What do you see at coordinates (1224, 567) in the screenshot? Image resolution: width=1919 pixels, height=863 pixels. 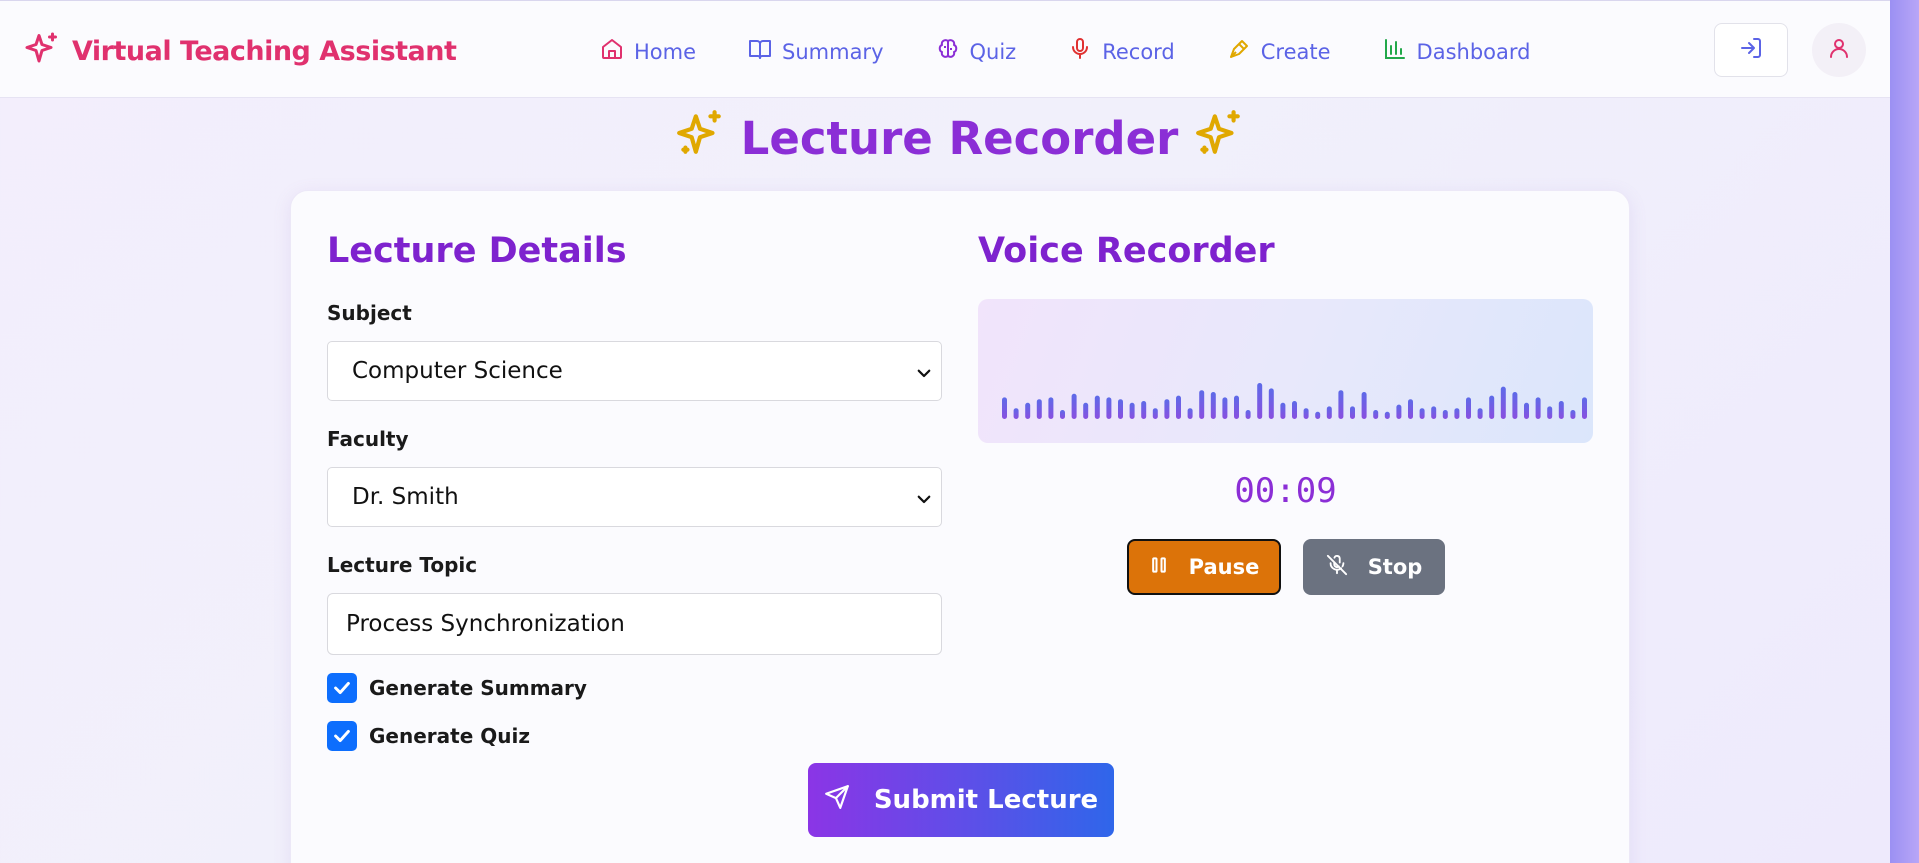 I see `pause-label: Pause` at bounding box center [1224, 567].